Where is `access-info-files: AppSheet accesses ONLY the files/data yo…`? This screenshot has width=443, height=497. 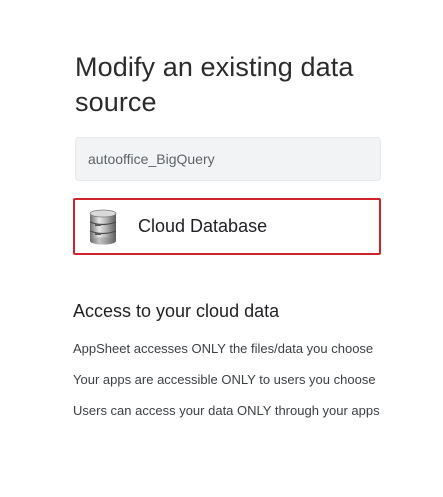
access-info-files: AppSheet accesses ONLY the files/data yo… is located at coordinates (223, 348).